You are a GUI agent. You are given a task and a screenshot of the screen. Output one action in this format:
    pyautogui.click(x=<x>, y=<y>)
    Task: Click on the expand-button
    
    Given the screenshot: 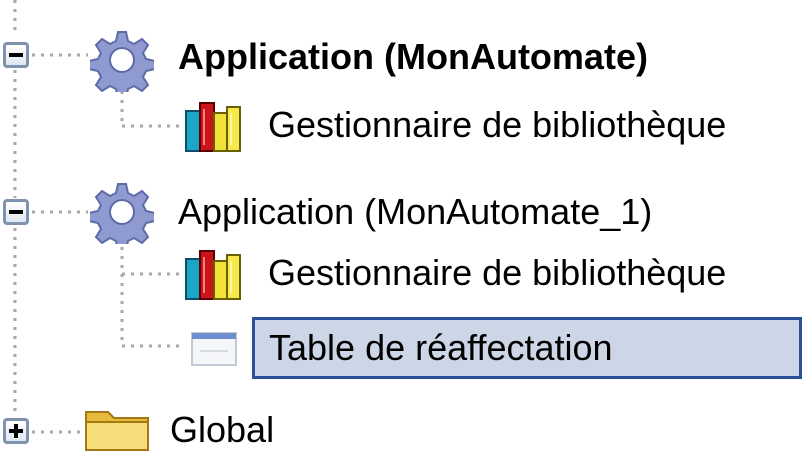 What is the action you would take?
    pyautogui.click(x=16, y=431)
    